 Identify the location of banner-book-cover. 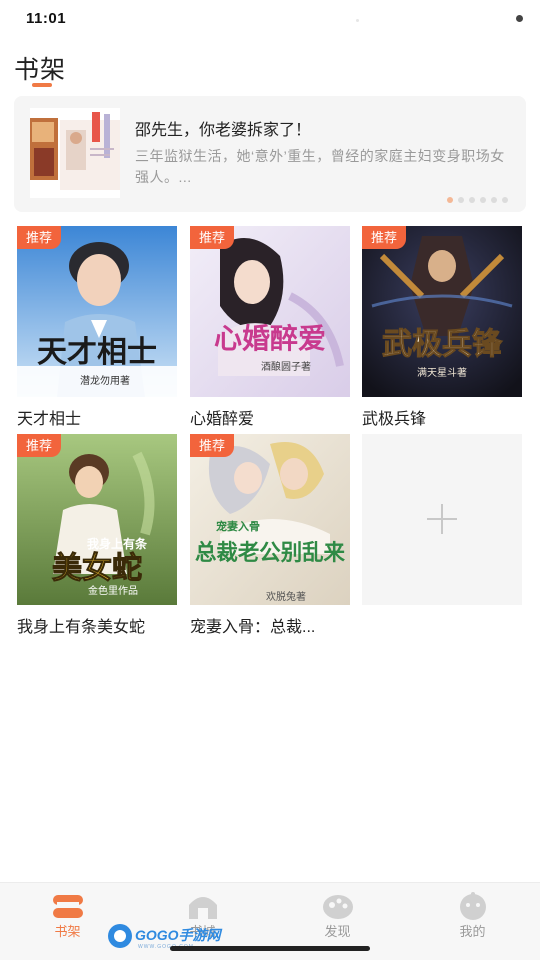
(75, 153).